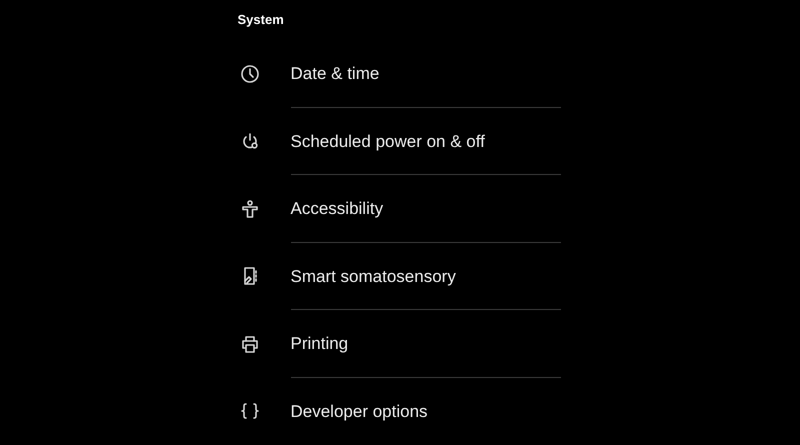  What do you see at coordinates (261, 20) in the screenshot?
I see `section-title: System` at bounding box center [261, 20].